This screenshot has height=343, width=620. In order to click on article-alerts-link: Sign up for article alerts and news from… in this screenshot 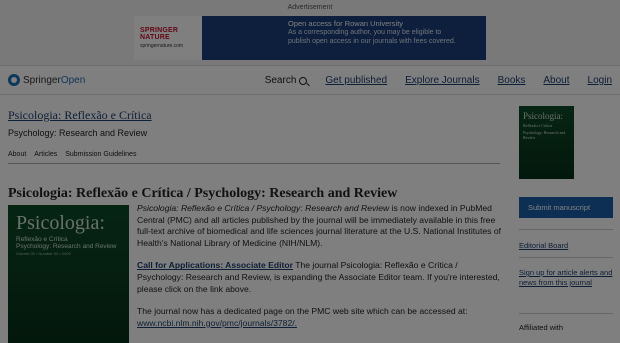, I will do `click(566, 278)`.